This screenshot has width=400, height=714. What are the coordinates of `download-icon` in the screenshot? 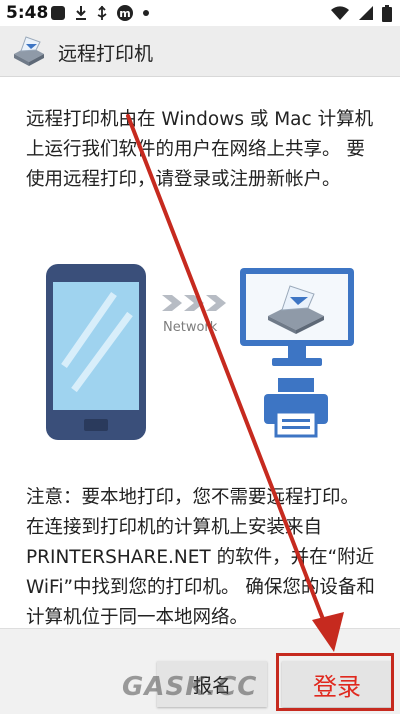 It's located at (81, 13).